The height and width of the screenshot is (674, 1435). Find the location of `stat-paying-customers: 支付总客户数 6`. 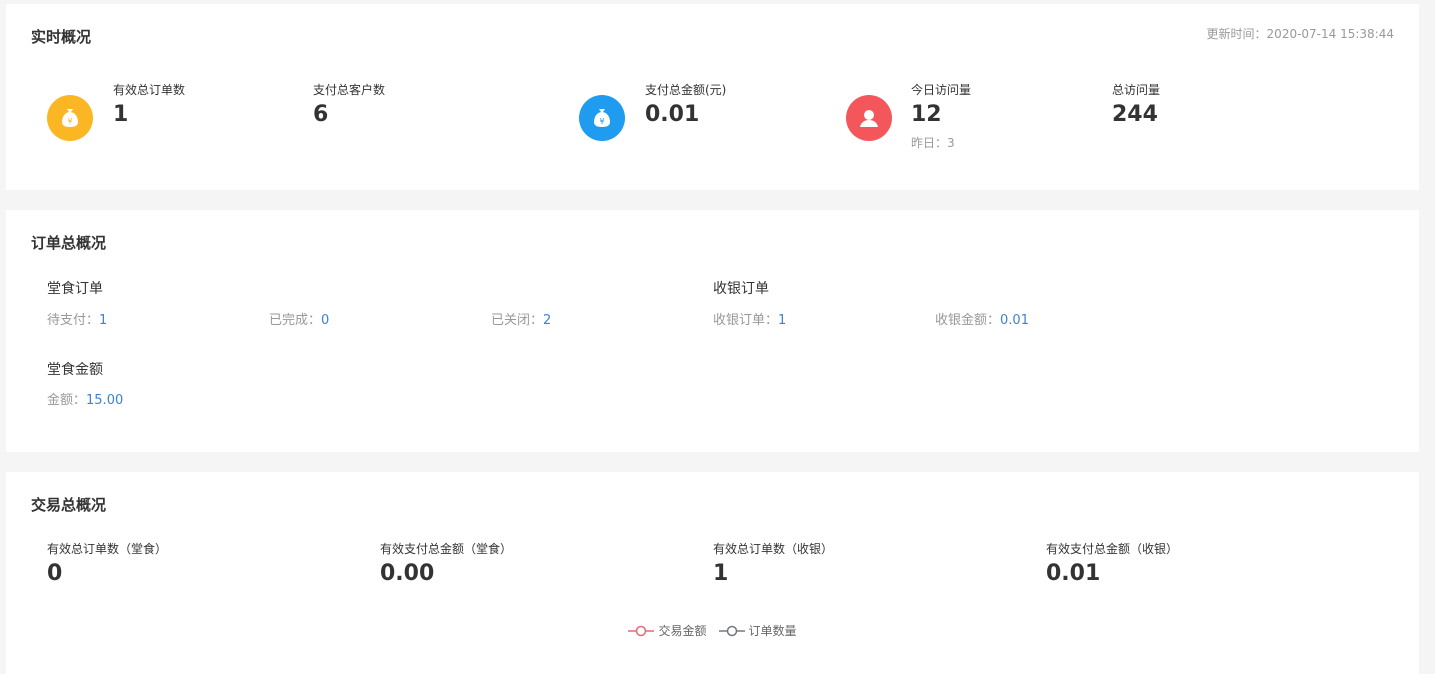

stat-paying-customers: 支付总客户数 6 is located at coordinates (349, 105).